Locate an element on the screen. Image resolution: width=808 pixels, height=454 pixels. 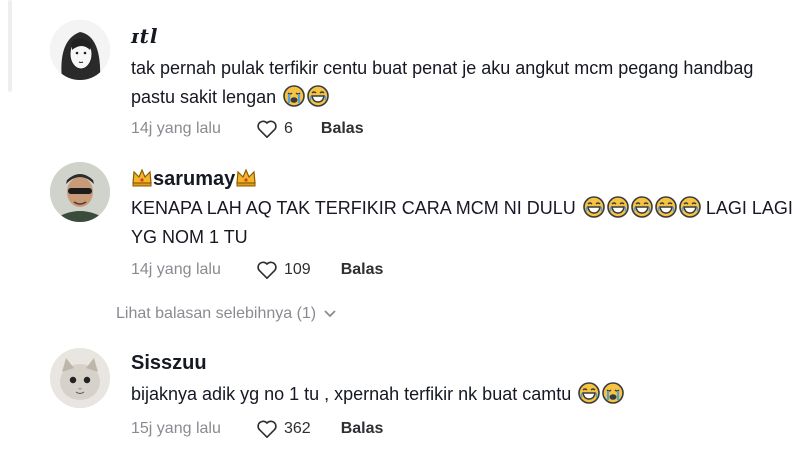
username-text: sarumay is located at coordinates (194, 179).